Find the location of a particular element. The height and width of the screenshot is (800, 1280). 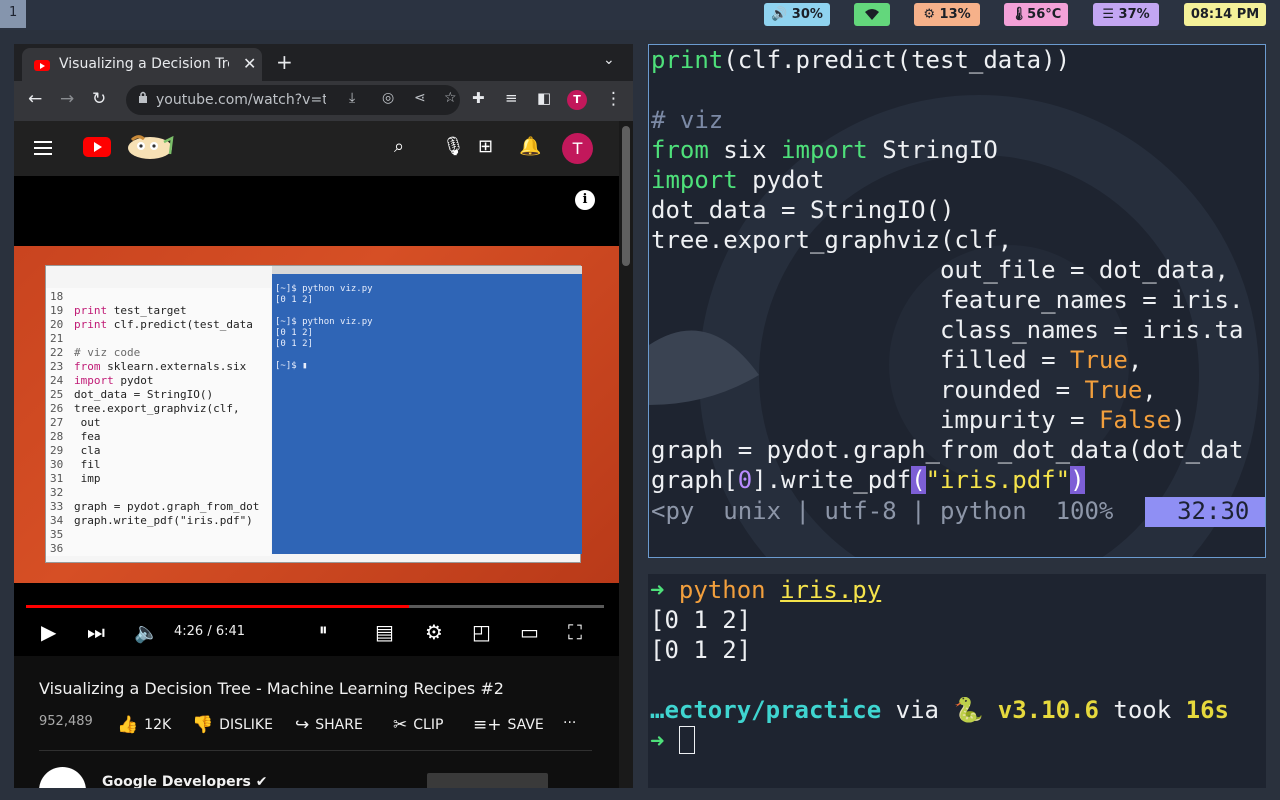

wifi-indicator is located at coordinates (872, 14).